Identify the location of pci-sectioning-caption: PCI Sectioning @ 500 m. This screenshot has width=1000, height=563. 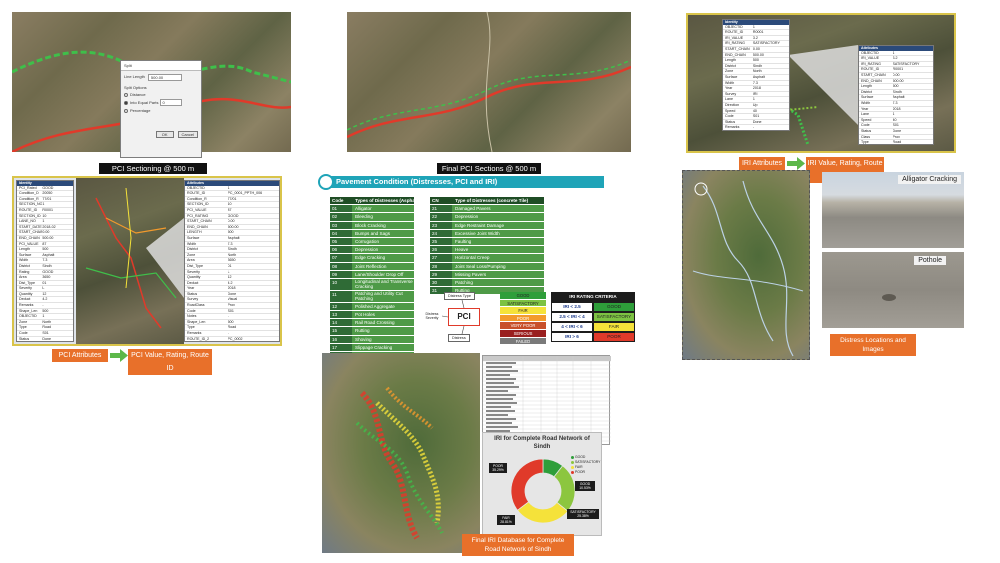
(153, 168).